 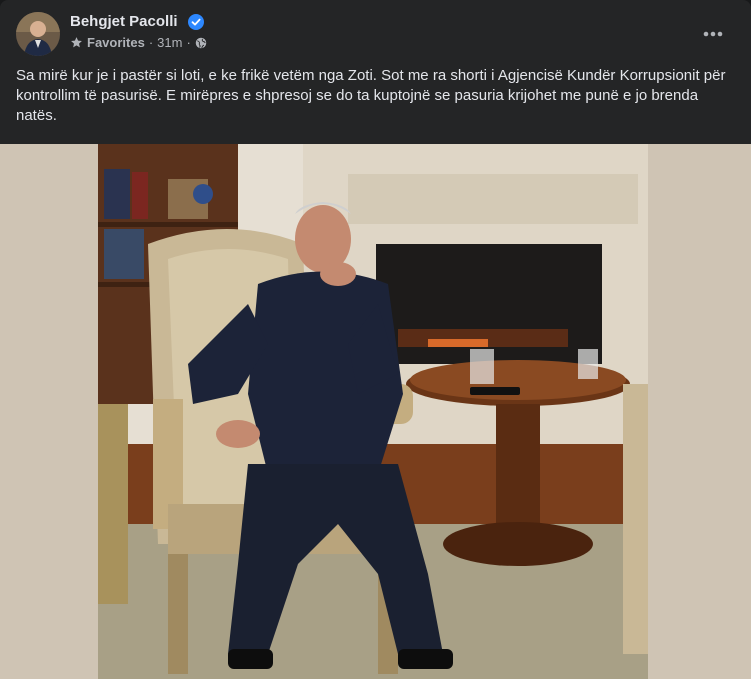 I want to click on more-horizontal-icon, so click(x=713, y=34).